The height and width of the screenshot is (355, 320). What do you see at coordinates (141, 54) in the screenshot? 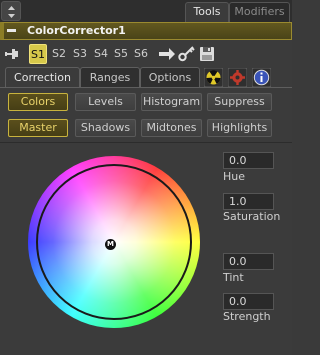
I see `slot-s6: S6` at bounding box center [141, 54].